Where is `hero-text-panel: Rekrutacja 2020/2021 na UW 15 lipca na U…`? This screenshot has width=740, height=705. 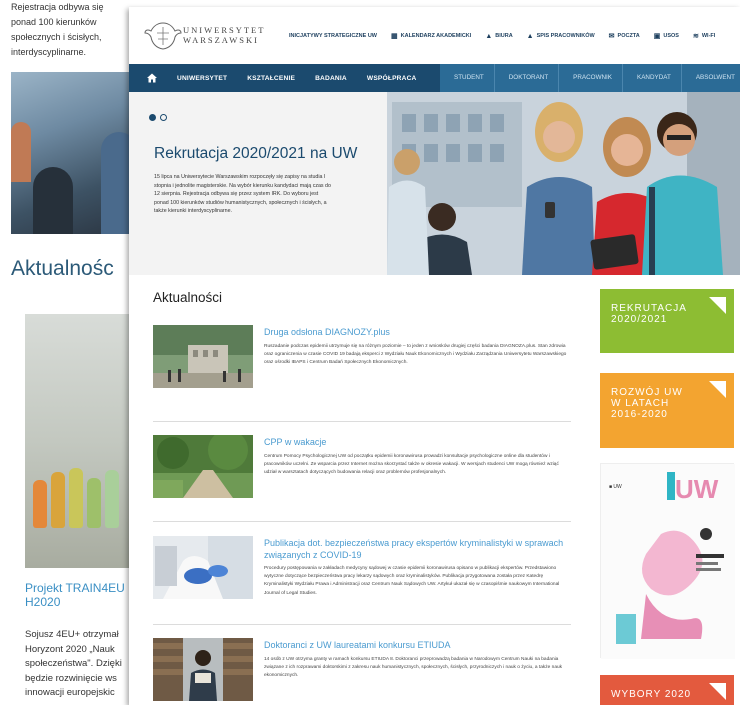
hero-text-panel: Rekrutacja 2020/2021 na UW 15 lipca na U… is located at coordinates (259, 183).